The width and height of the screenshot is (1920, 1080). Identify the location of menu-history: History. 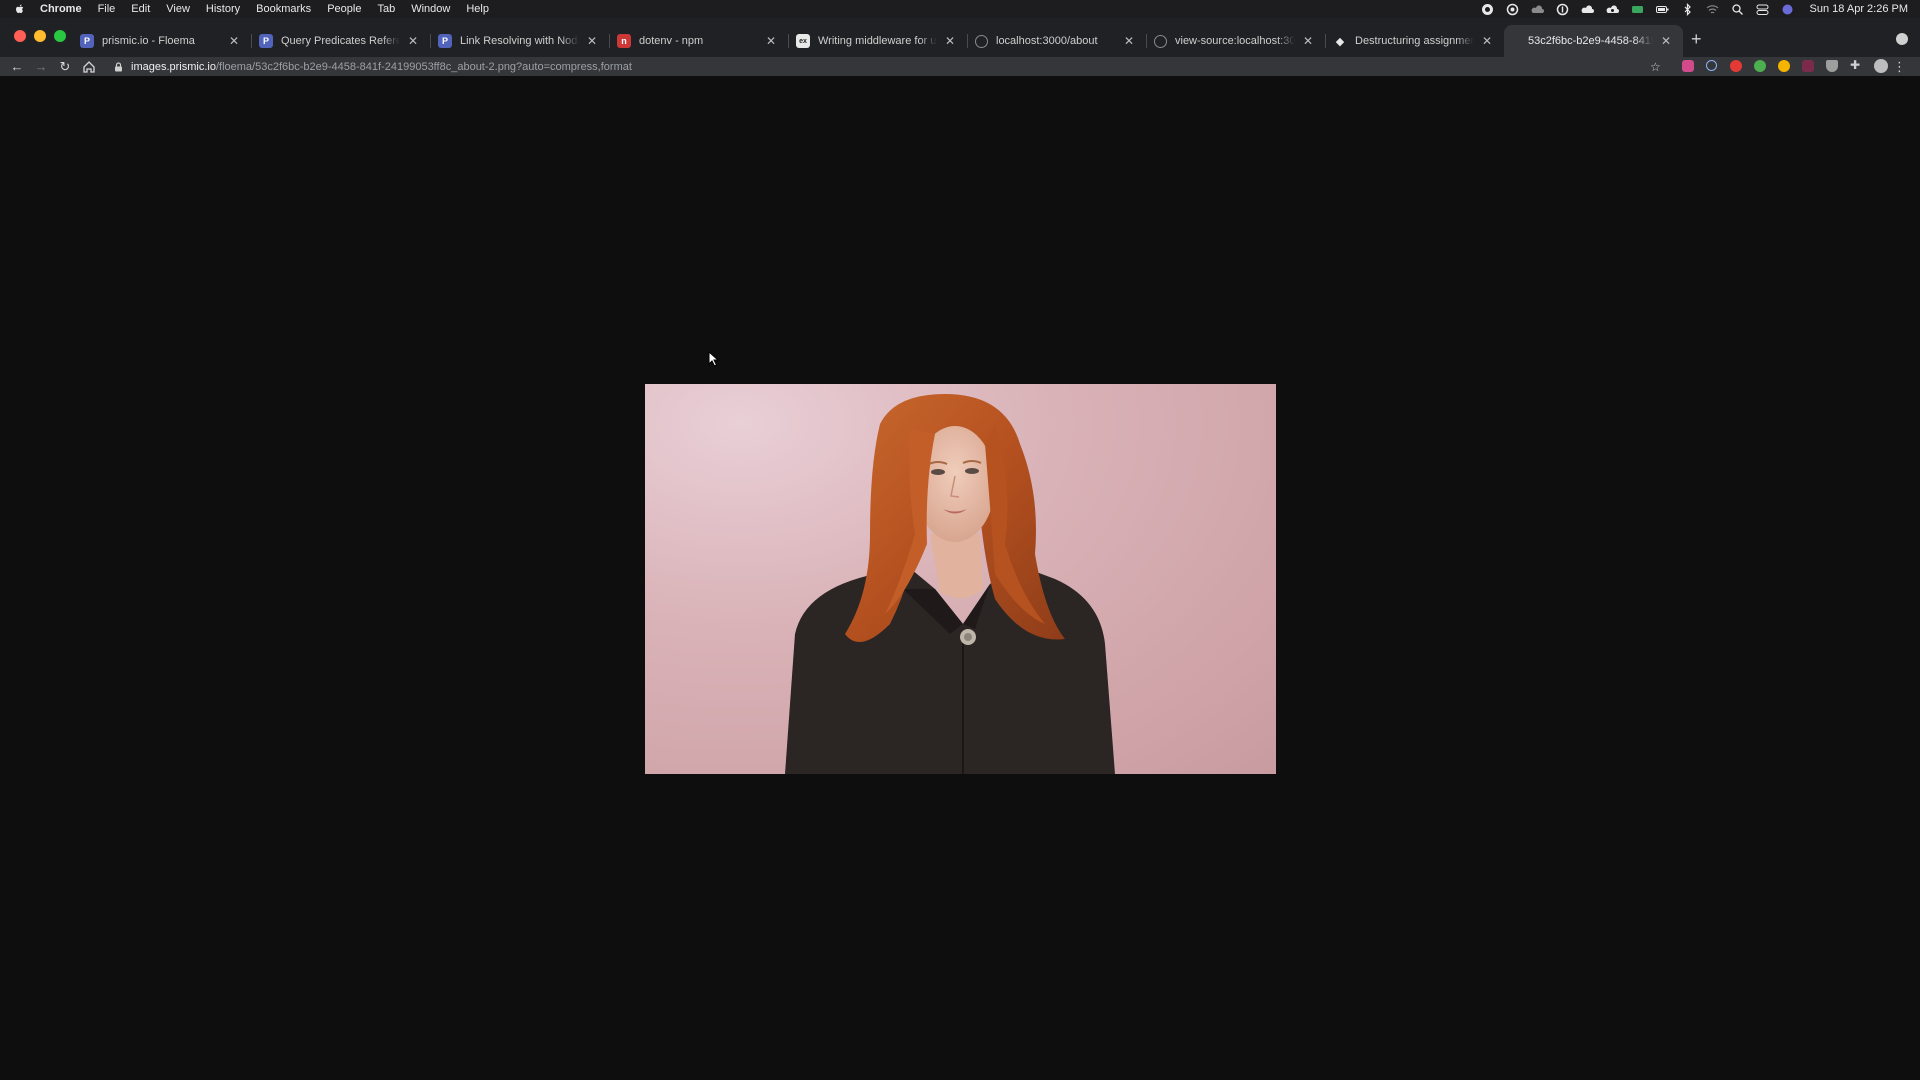
(223, 9).